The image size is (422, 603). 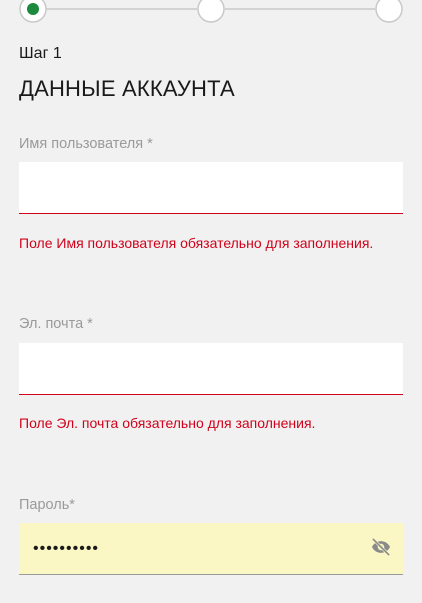 What do you see at coordinates (211, 188) in the screenshot?
I see `username-input` at bounding box center [211, 188].